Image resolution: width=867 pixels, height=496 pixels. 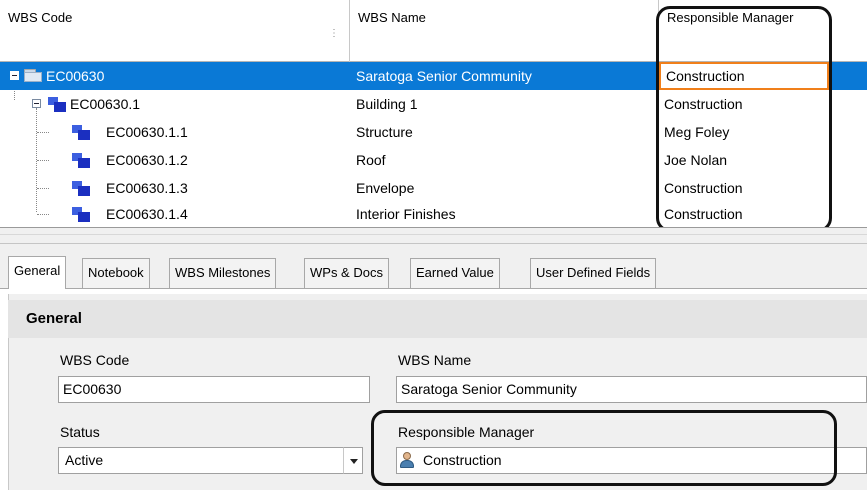 What do you see at coordinates (147, 214) in the screenshot?
I see `wbs-code-text: EC00630.1.4` at bounding box center [147, 214].